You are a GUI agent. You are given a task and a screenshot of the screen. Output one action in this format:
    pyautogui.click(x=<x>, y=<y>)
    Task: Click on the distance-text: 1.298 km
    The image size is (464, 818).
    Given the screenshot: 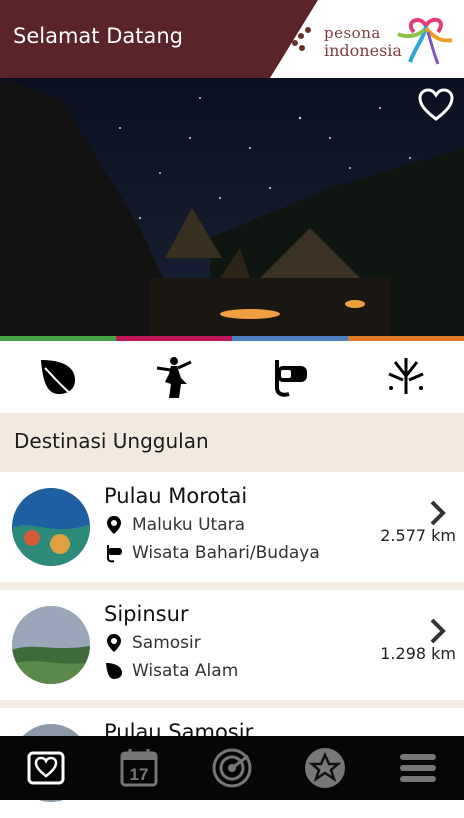 What is the action you would take?
    pyautogui.click(x=418, y=653)
    